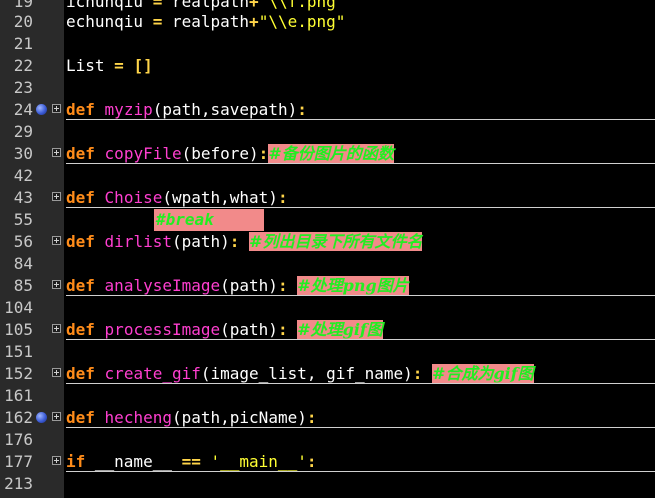 The image size is (655, 498). What do you see at coordinates (23, 263) in the screenshot?
I see `line-number: 84` at bounding box center [23, 263].